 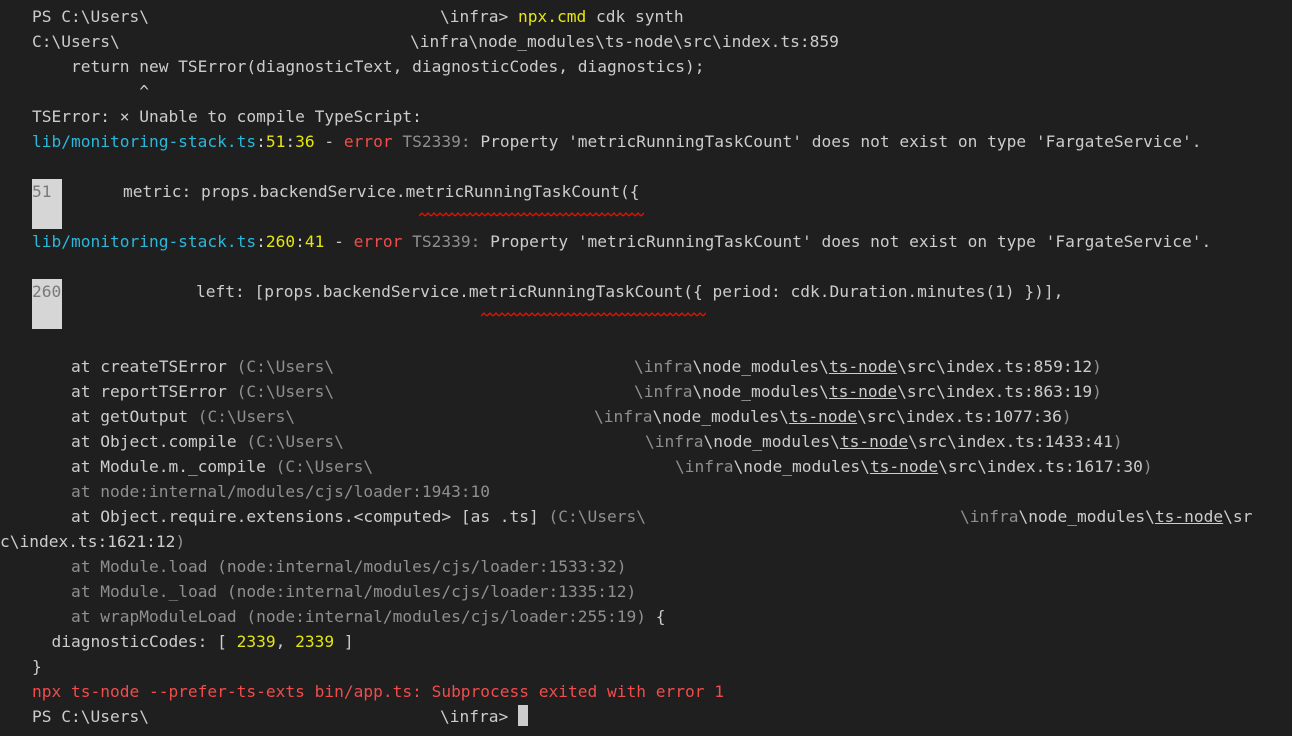 I want to click on prompt-path-tail: \infra>, so click(x=474, y=16).